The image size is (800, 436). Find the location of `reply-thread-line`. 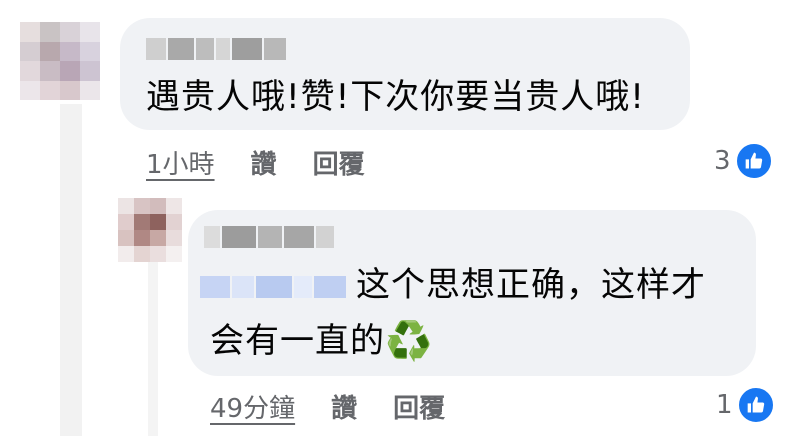

reply-thread-line is located at coordinates (153, 349).